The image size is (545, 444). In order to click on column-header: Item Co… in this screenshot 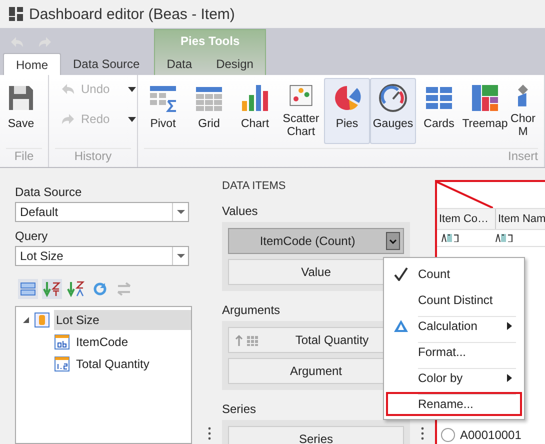, I will do `click(466, 219)`.